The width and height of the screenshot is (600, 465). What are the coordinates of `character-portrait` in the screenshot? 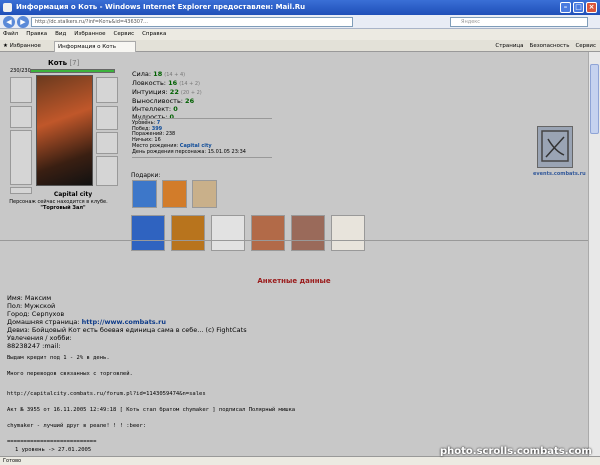 It's located at (64, 130).